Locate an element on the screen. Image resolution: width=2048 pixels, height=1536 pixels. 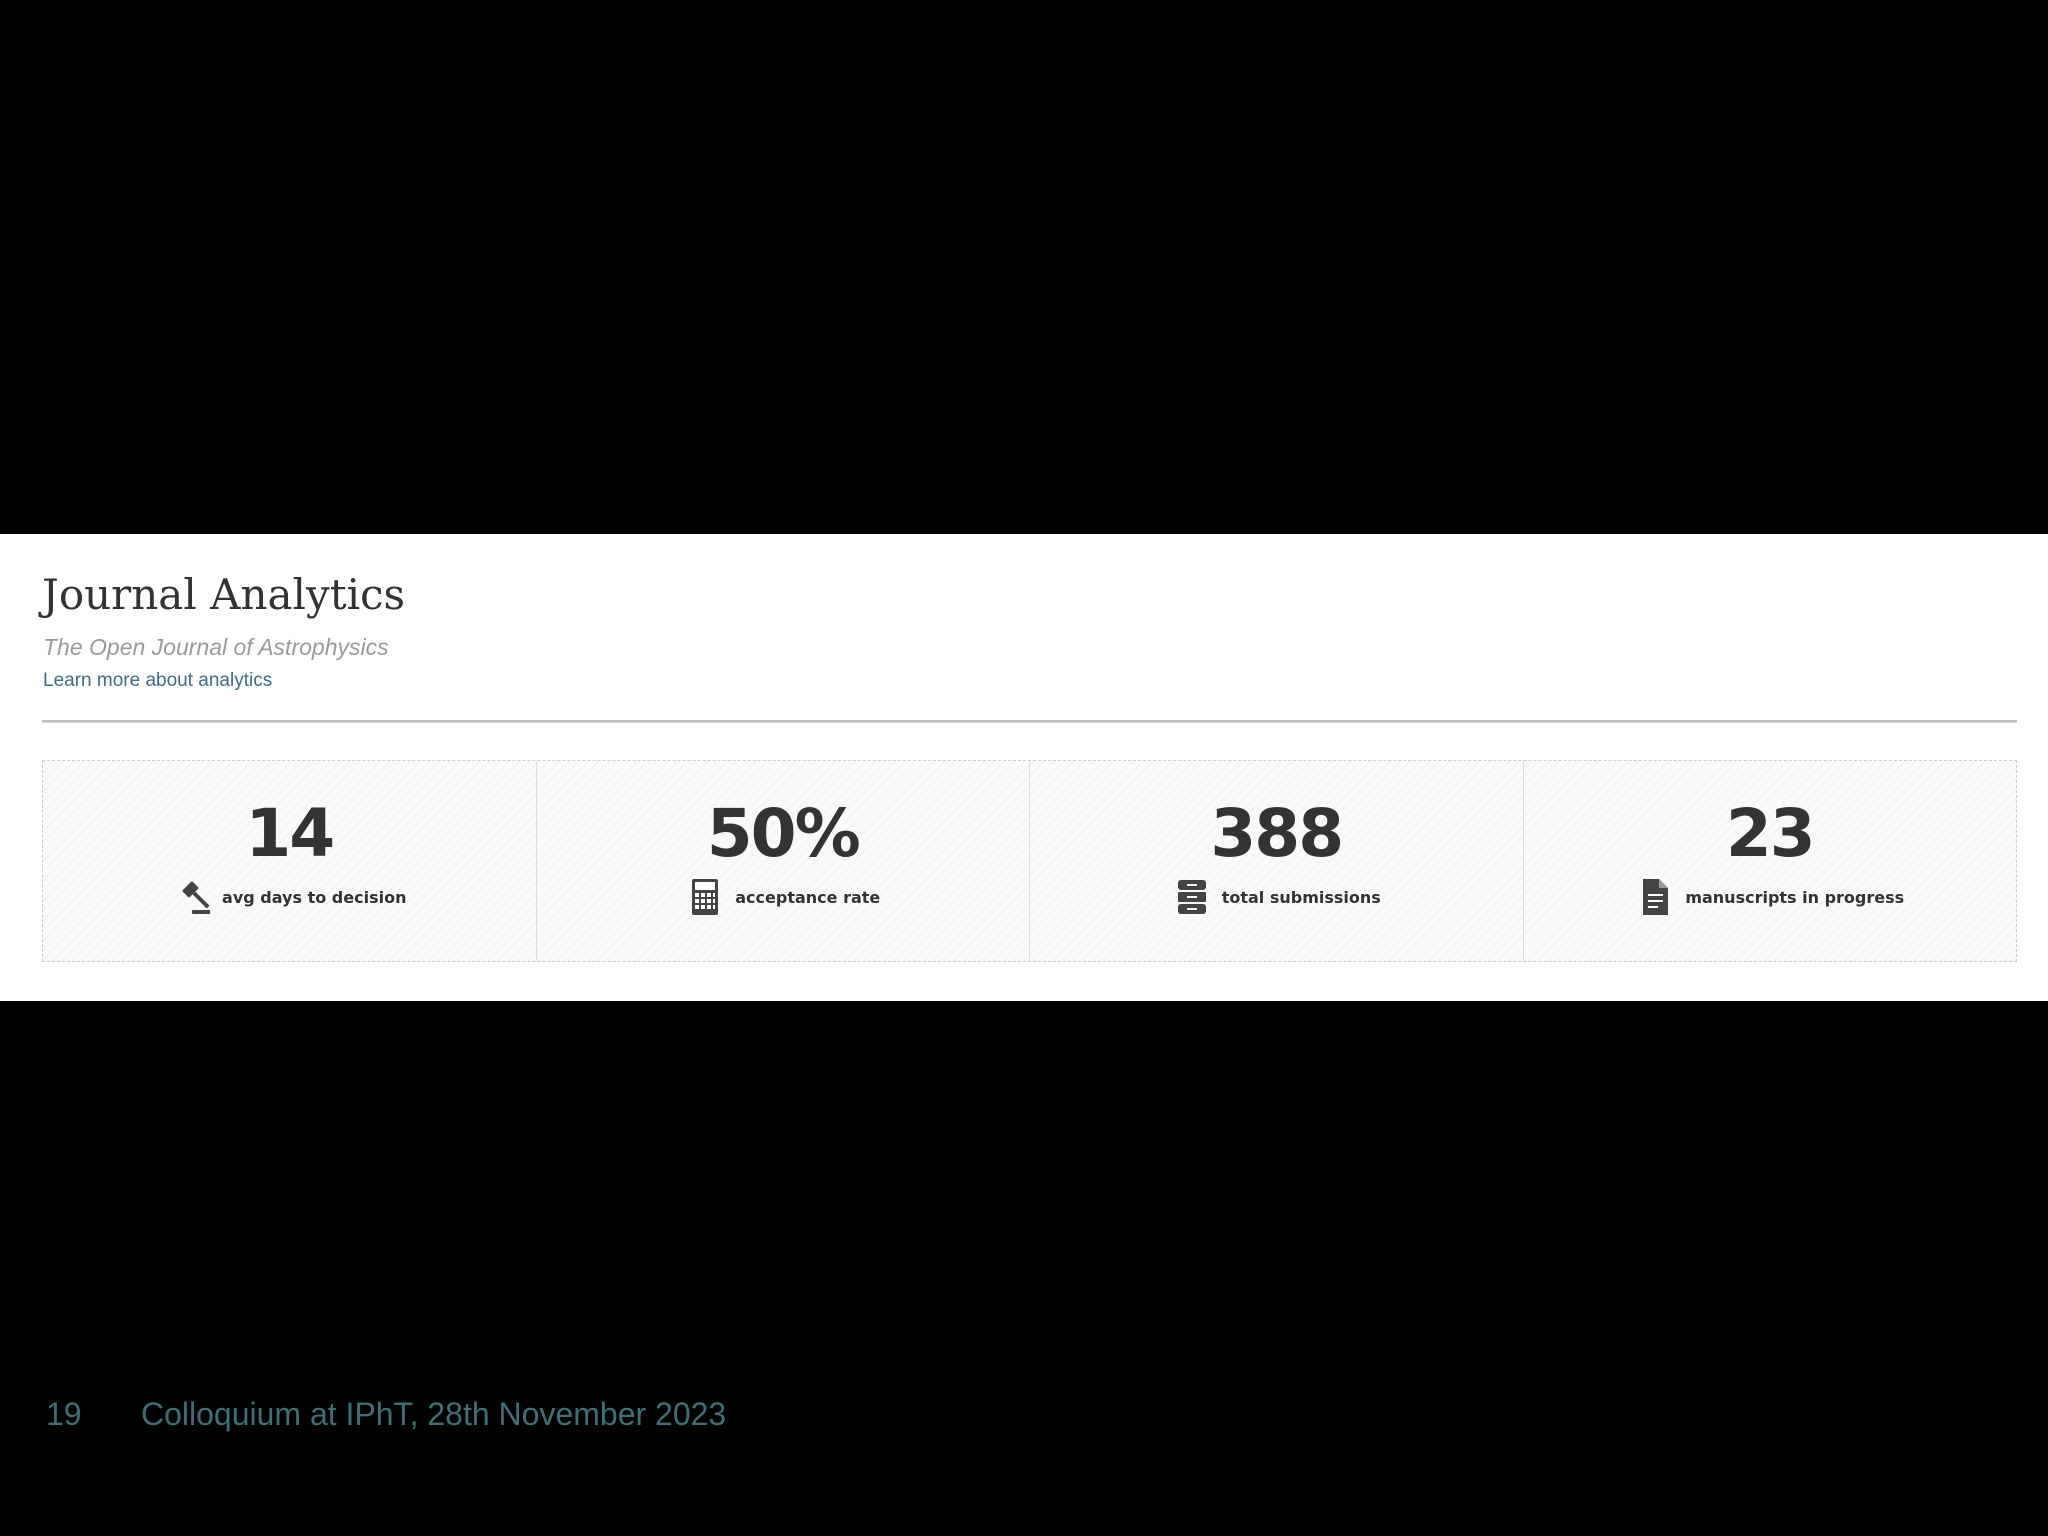
stat-acceptance-rate: 50% acceptance rate is located at coordinates (783, 861).